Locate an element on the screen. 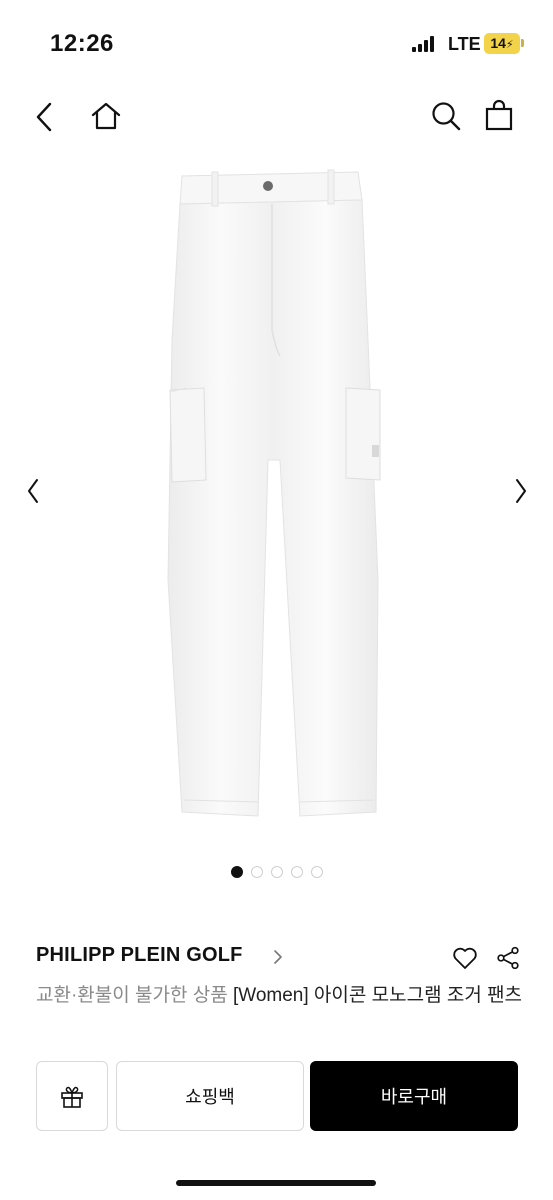 The image size is (553, 1200). heart-icon is located at coordinates (465, 958).